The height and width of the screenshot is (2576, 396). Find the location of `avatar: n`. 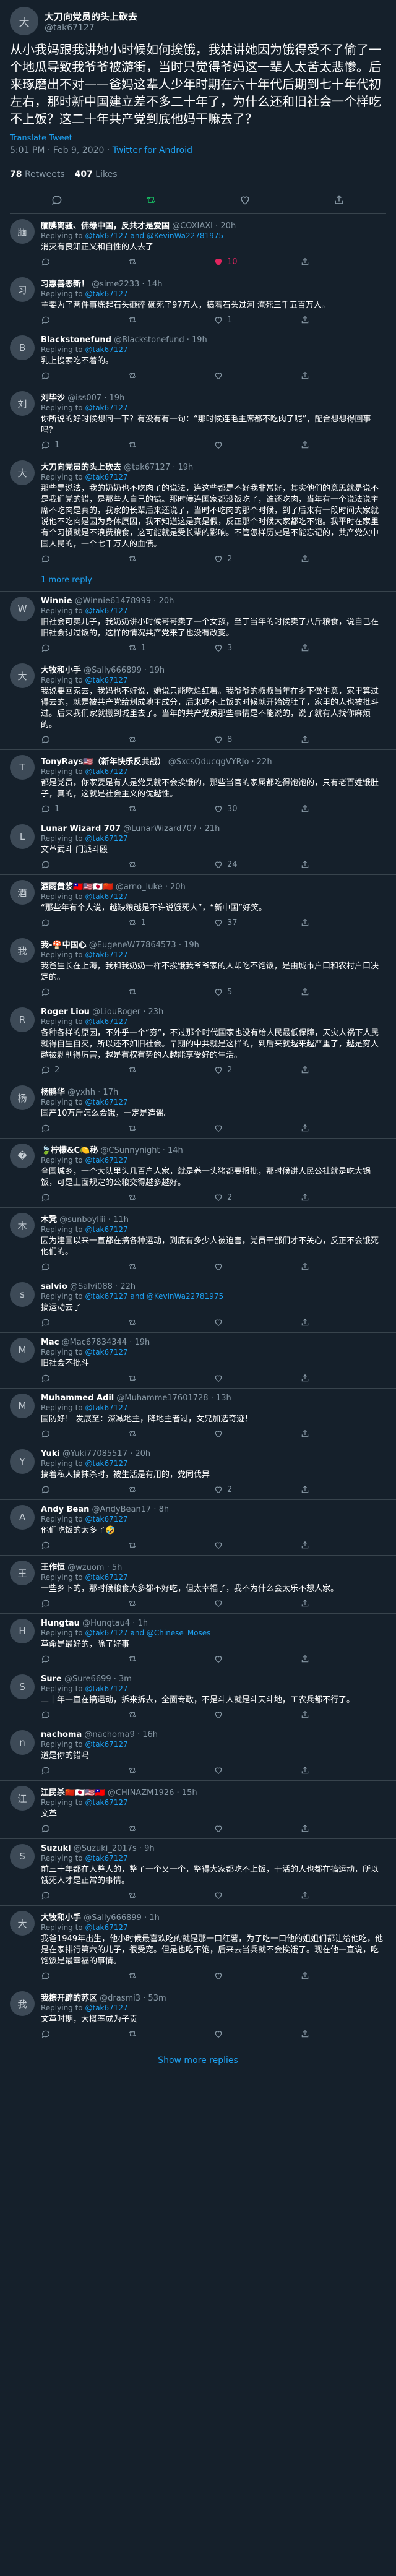

avatar: n is located at coordinates (22, 1742).